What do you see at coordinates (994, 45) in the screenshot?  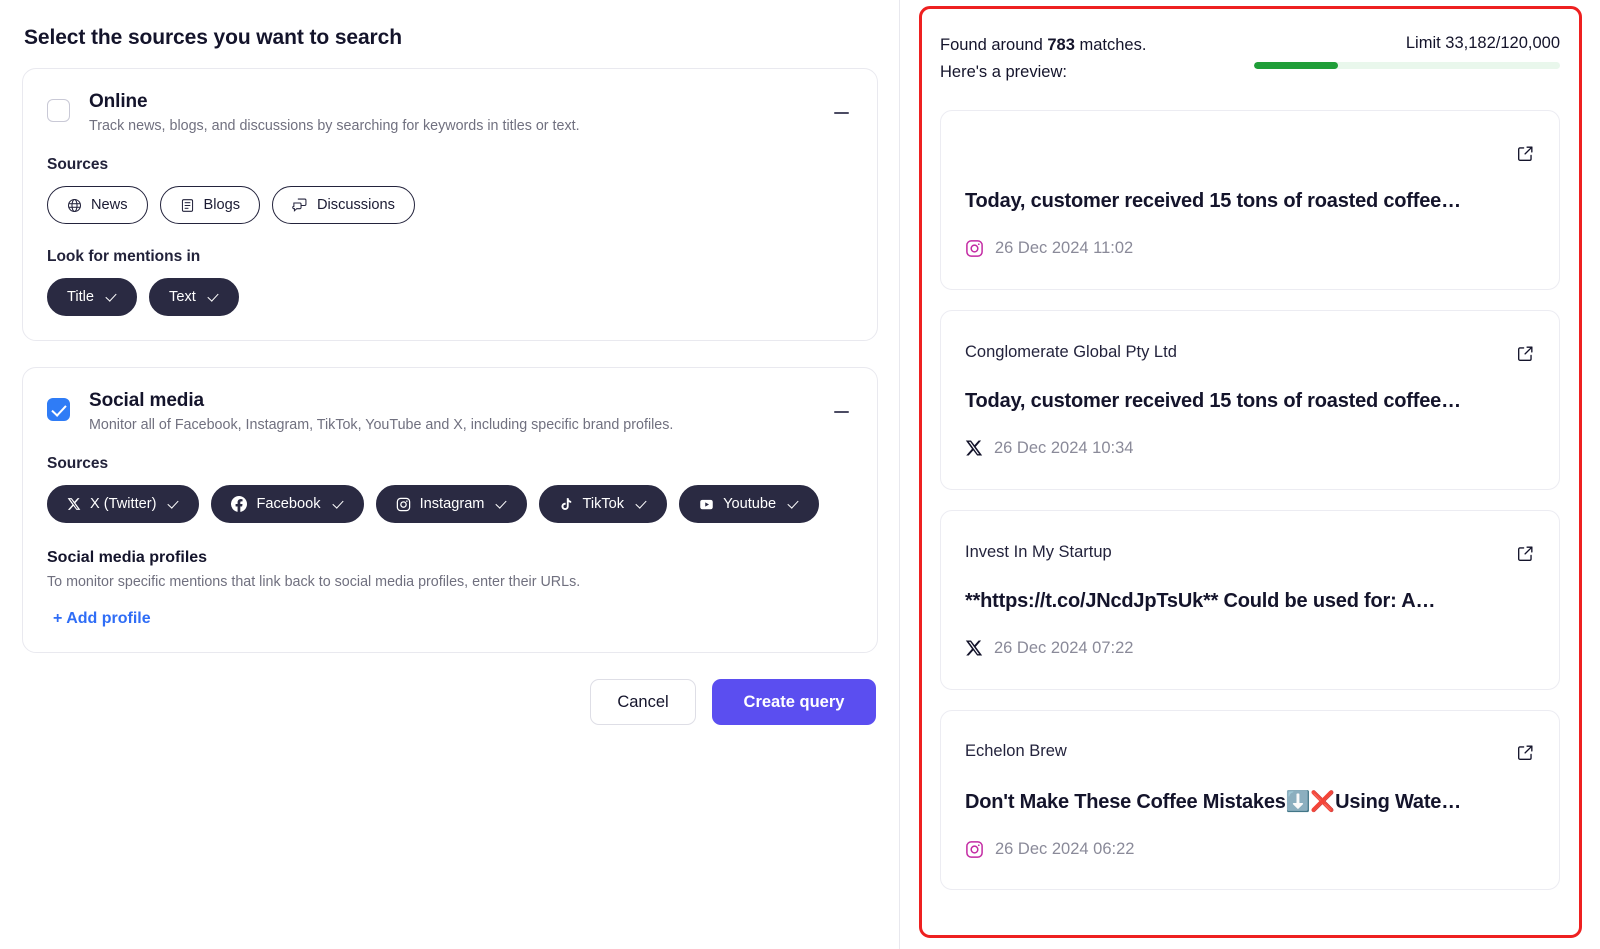 I see `matches-prefix: Found around` at bounding box center [994, 45].